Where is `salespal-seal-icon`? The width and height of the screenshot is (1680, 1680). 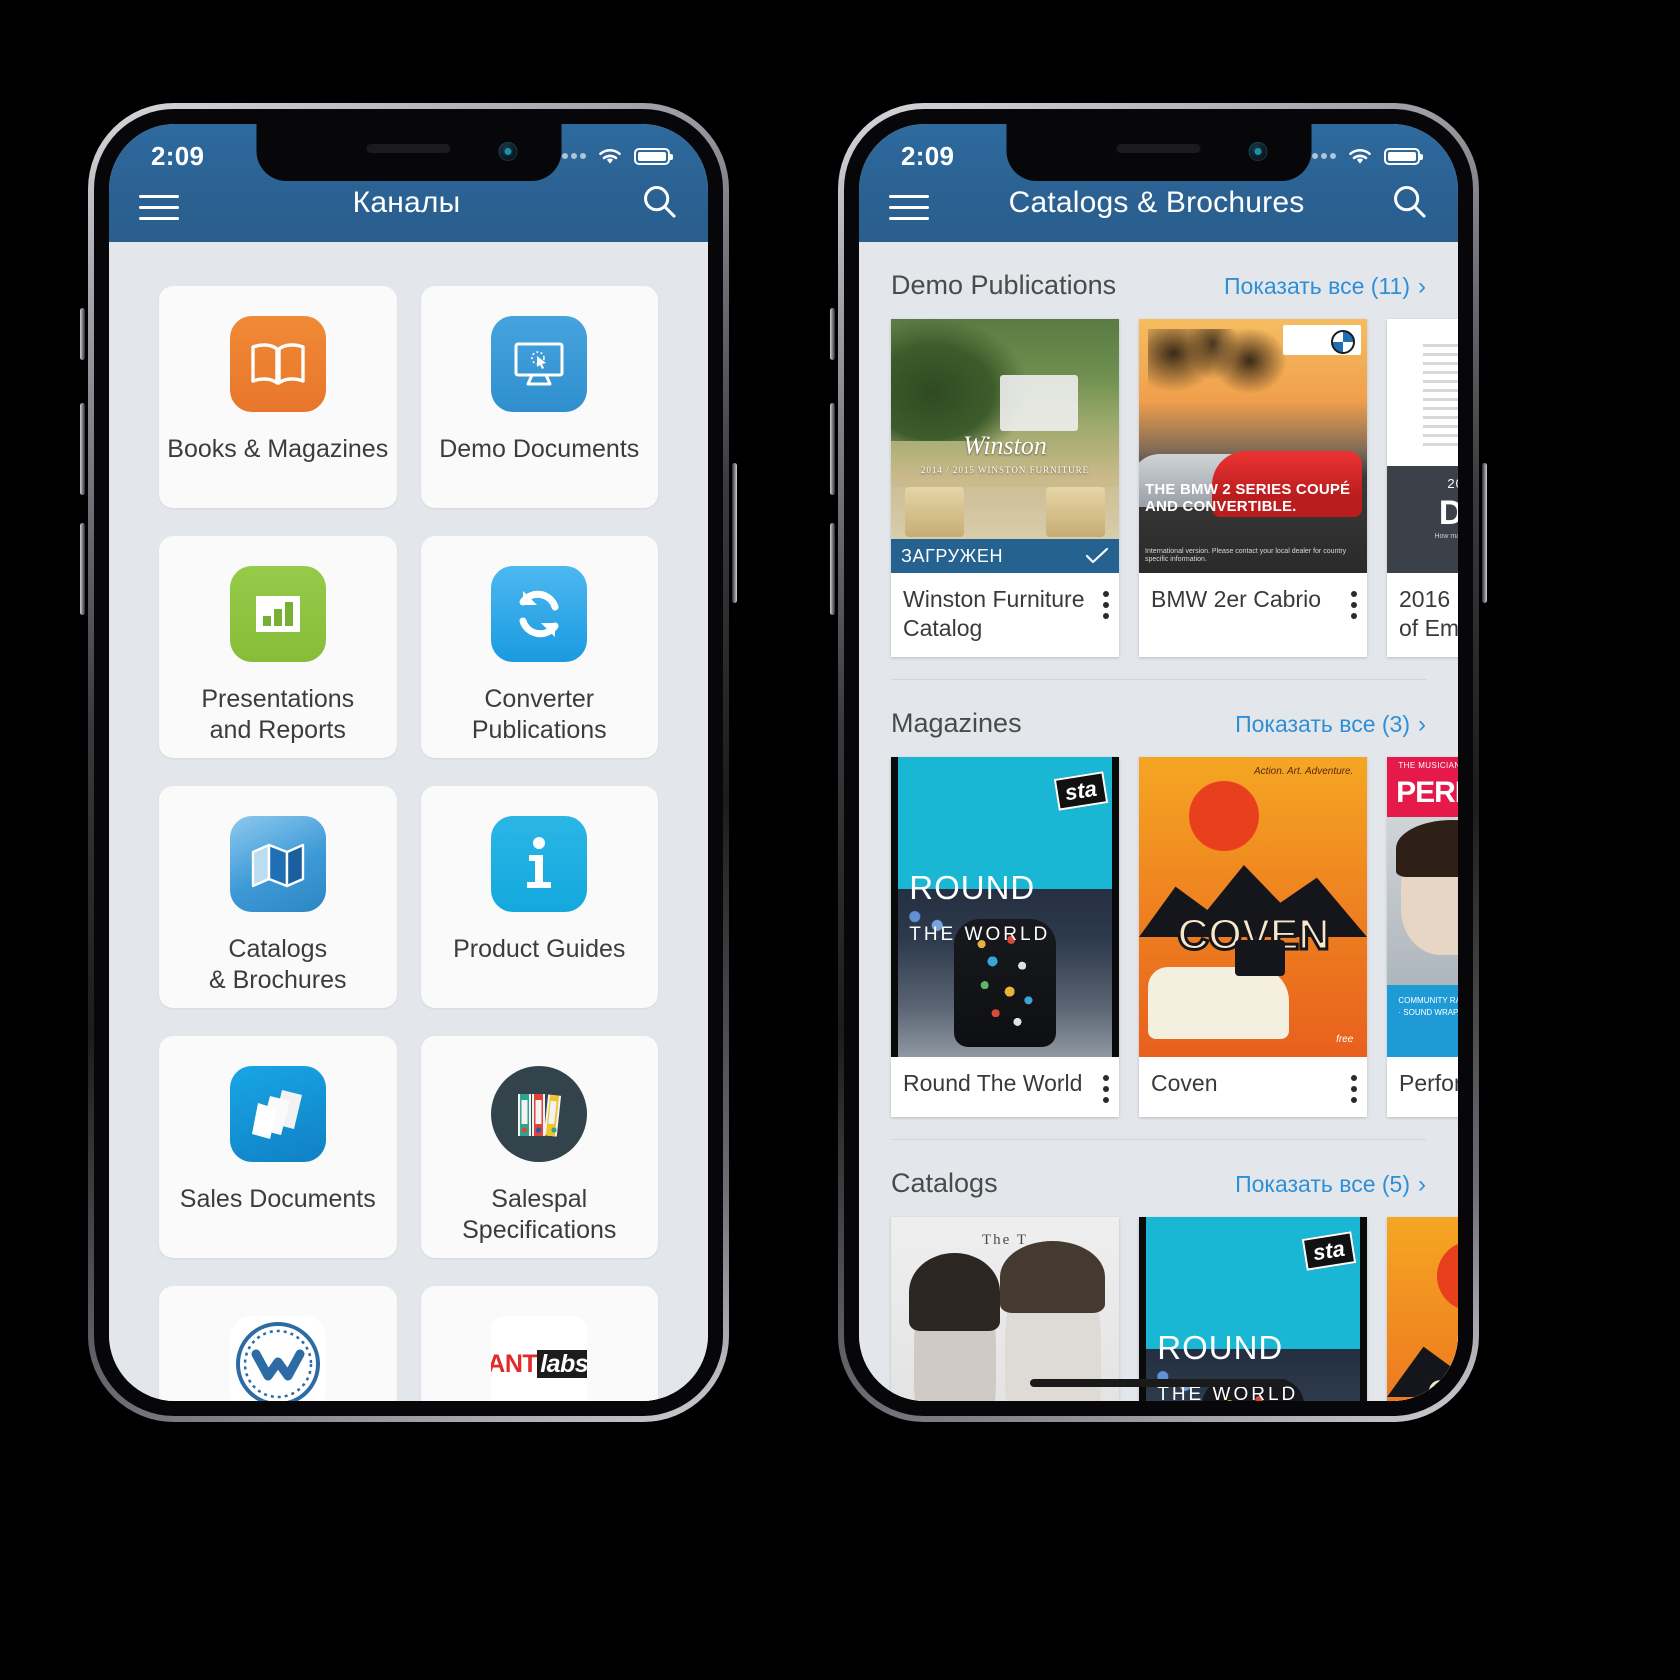
salespal-seal-icon is located at coordinates (277, 1358).